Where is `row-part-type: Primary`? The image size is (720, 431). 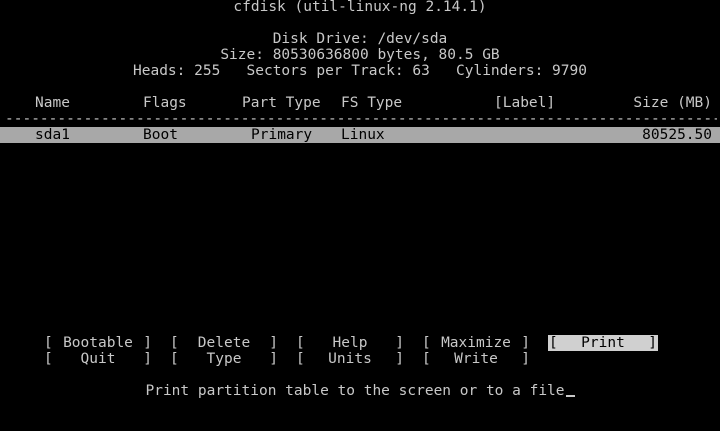 row-part-type: Primary is located at coordinates (282, 135).